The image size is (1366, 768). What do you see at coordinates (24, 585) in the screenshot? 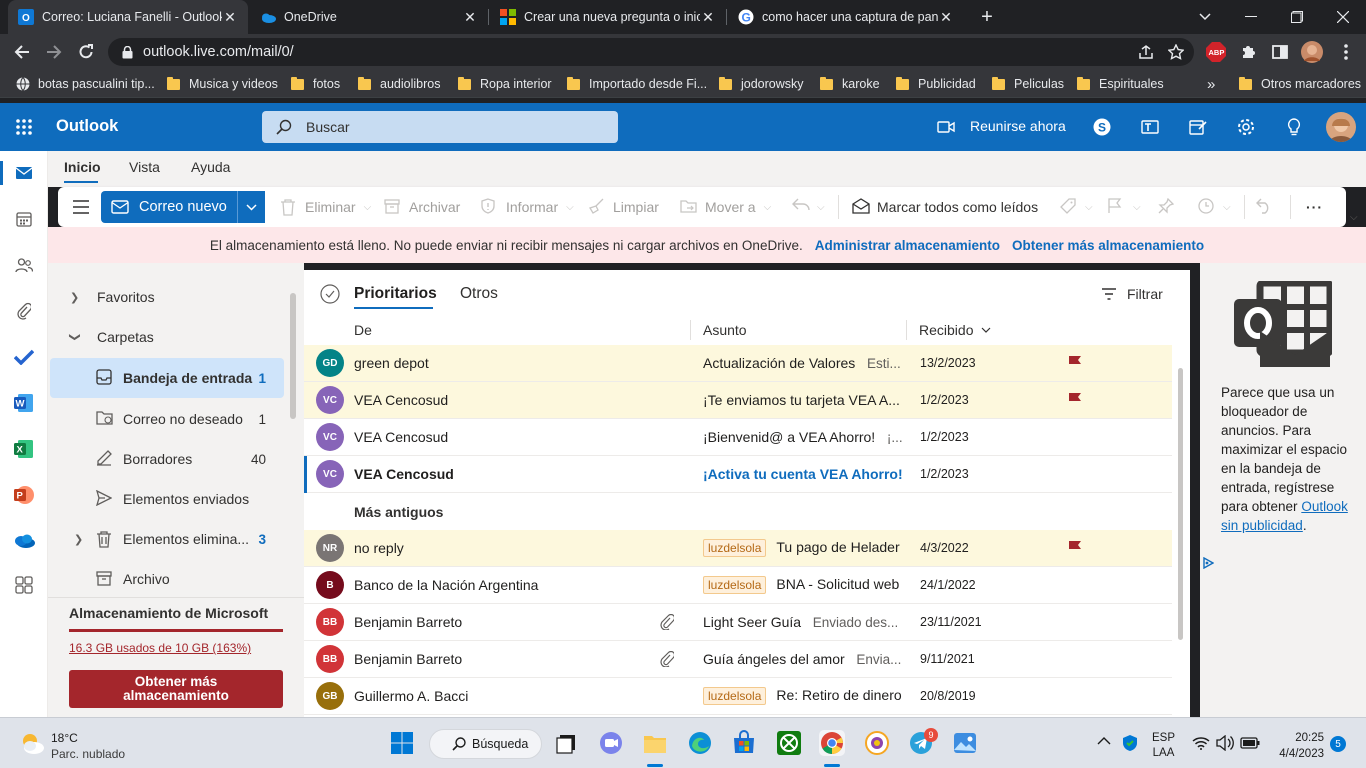
I see `more-apps-icon` at bounding box center [24, 585].